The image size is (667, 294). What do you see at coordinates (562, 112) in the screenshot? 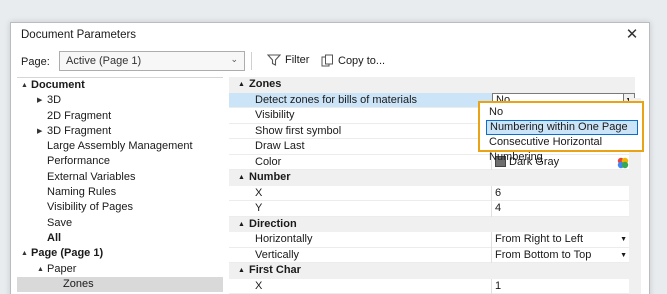
I see `dropdown-option: No` at bounding box center [562, 112].